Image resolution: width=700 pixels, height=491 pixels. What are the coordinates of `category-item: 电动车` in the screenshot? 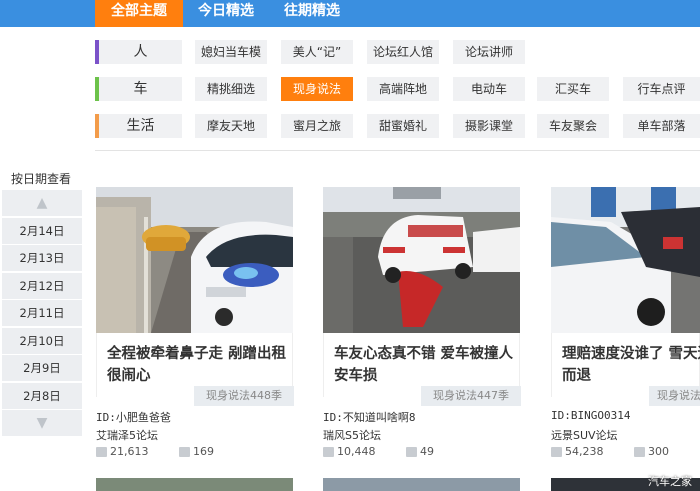 It's located at (489, 89).